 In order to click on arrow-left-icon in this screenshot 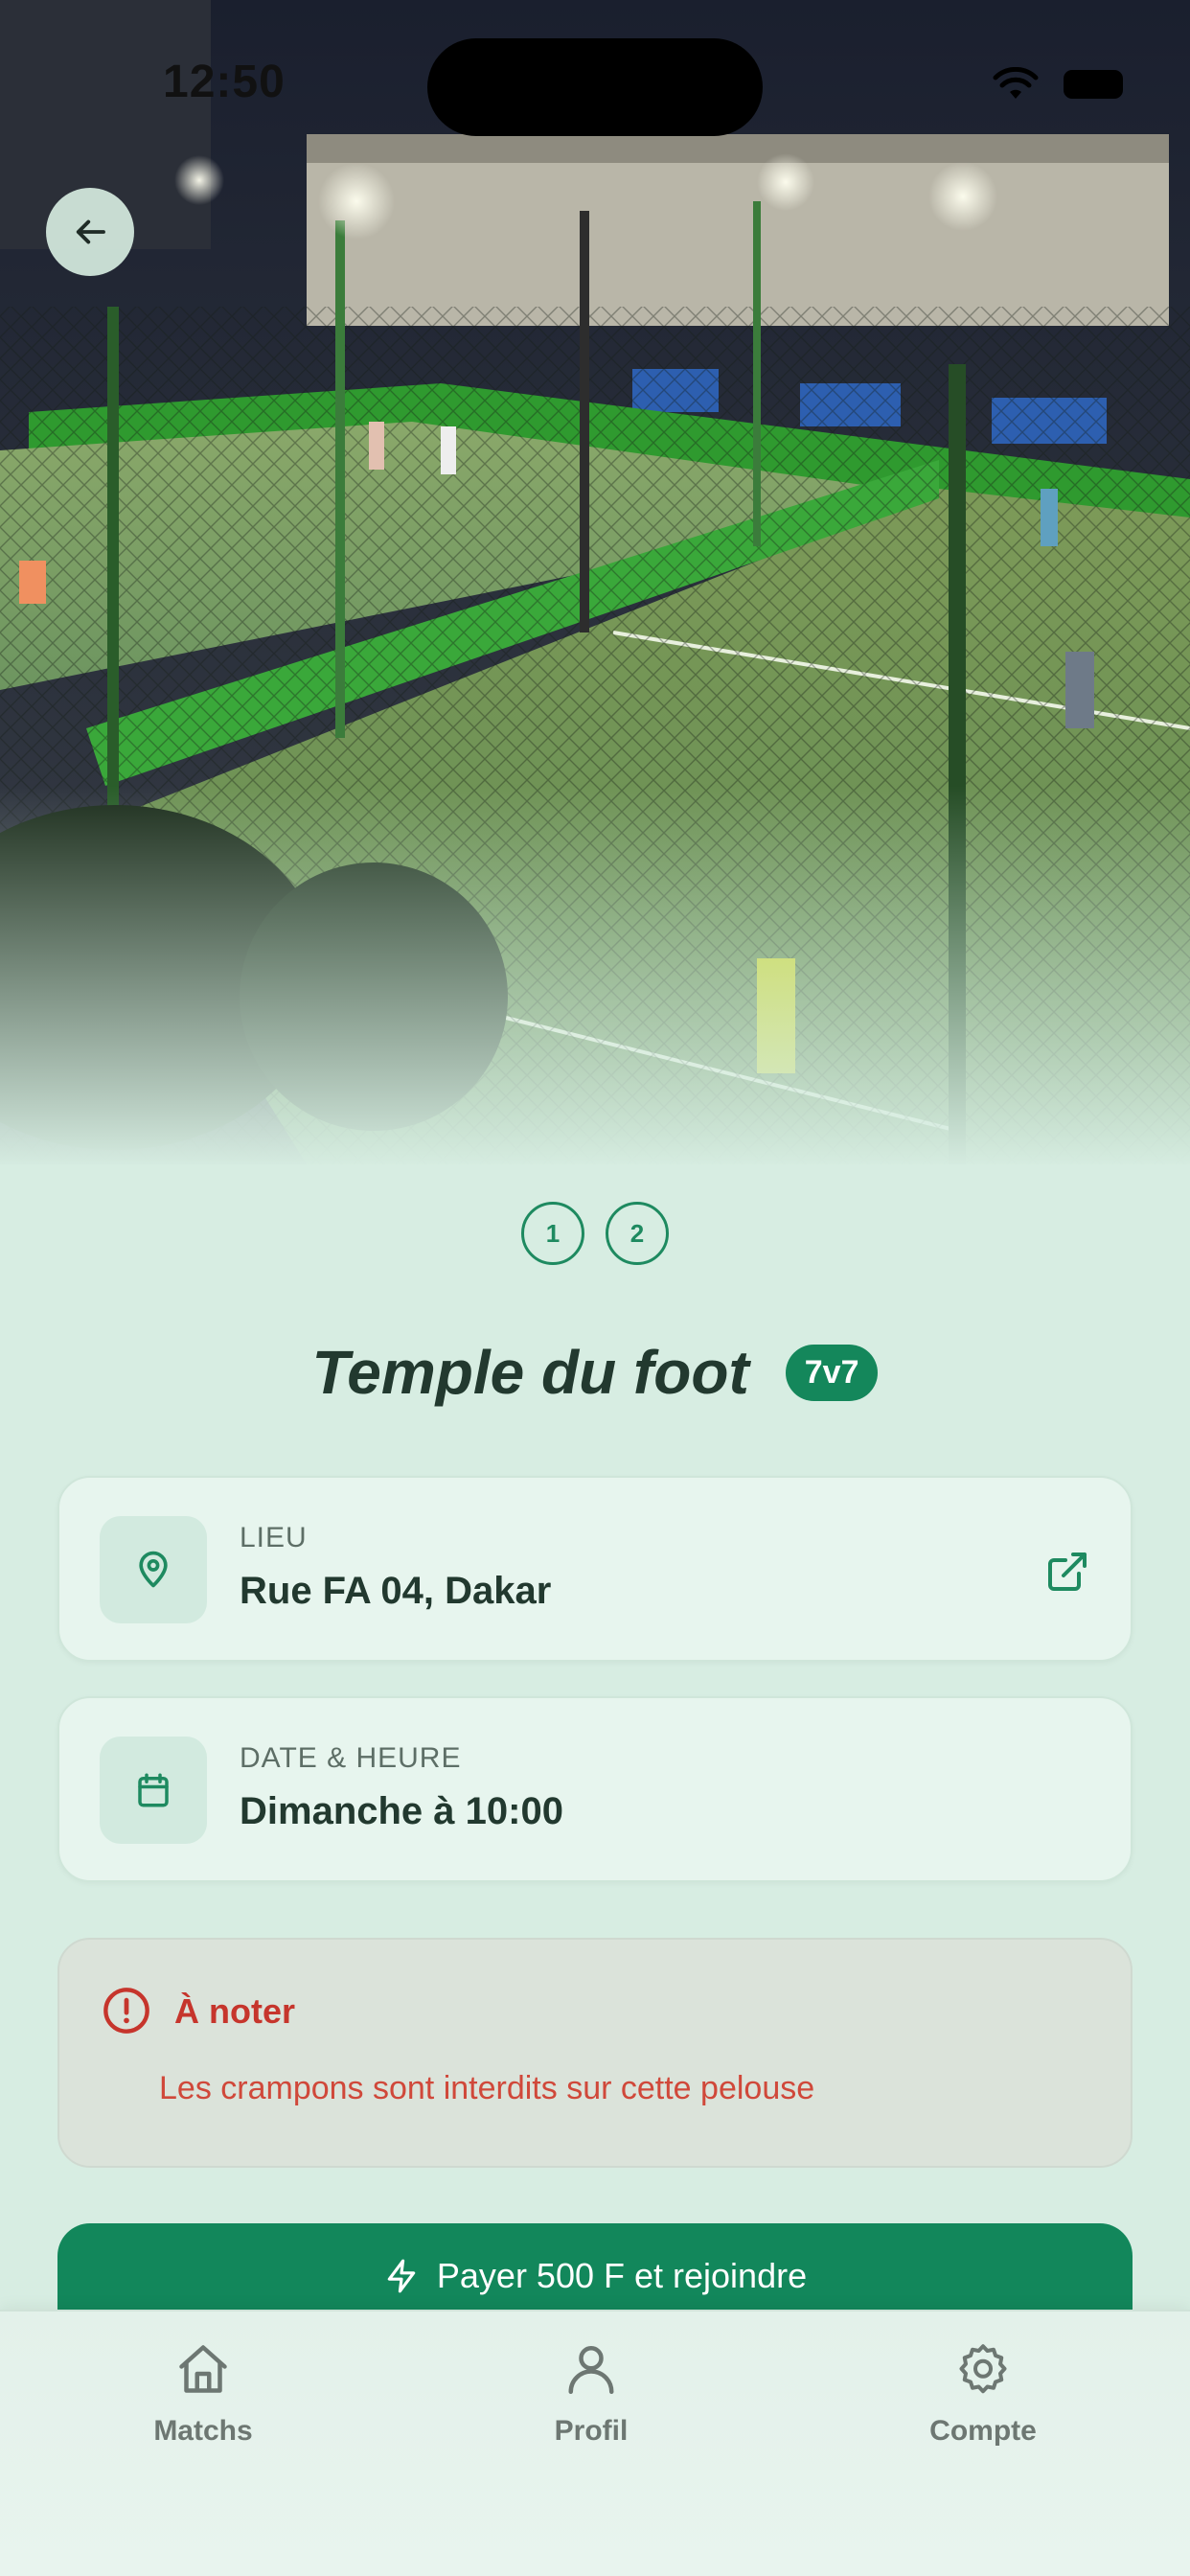, I will do `click(91, 231)`.